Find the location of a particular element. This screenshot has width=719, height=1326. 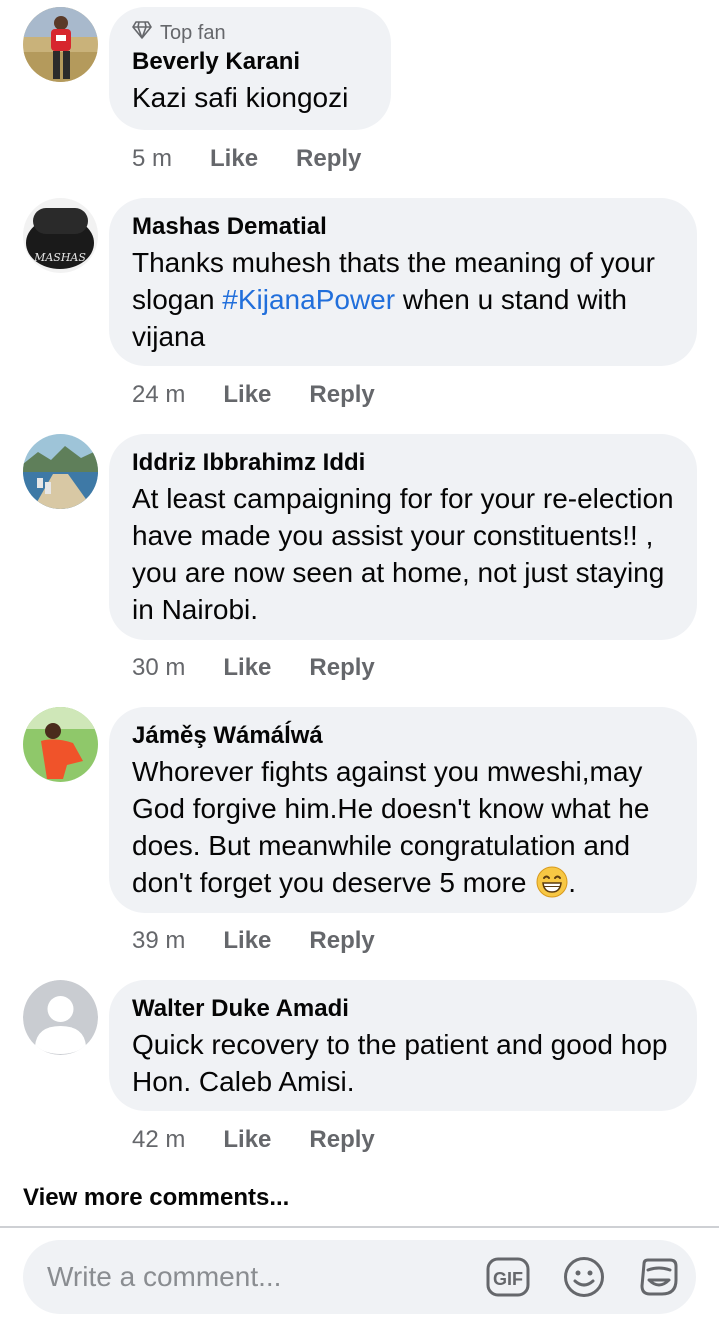

grinning-emoji-icon is located at coordinates (552, 882).